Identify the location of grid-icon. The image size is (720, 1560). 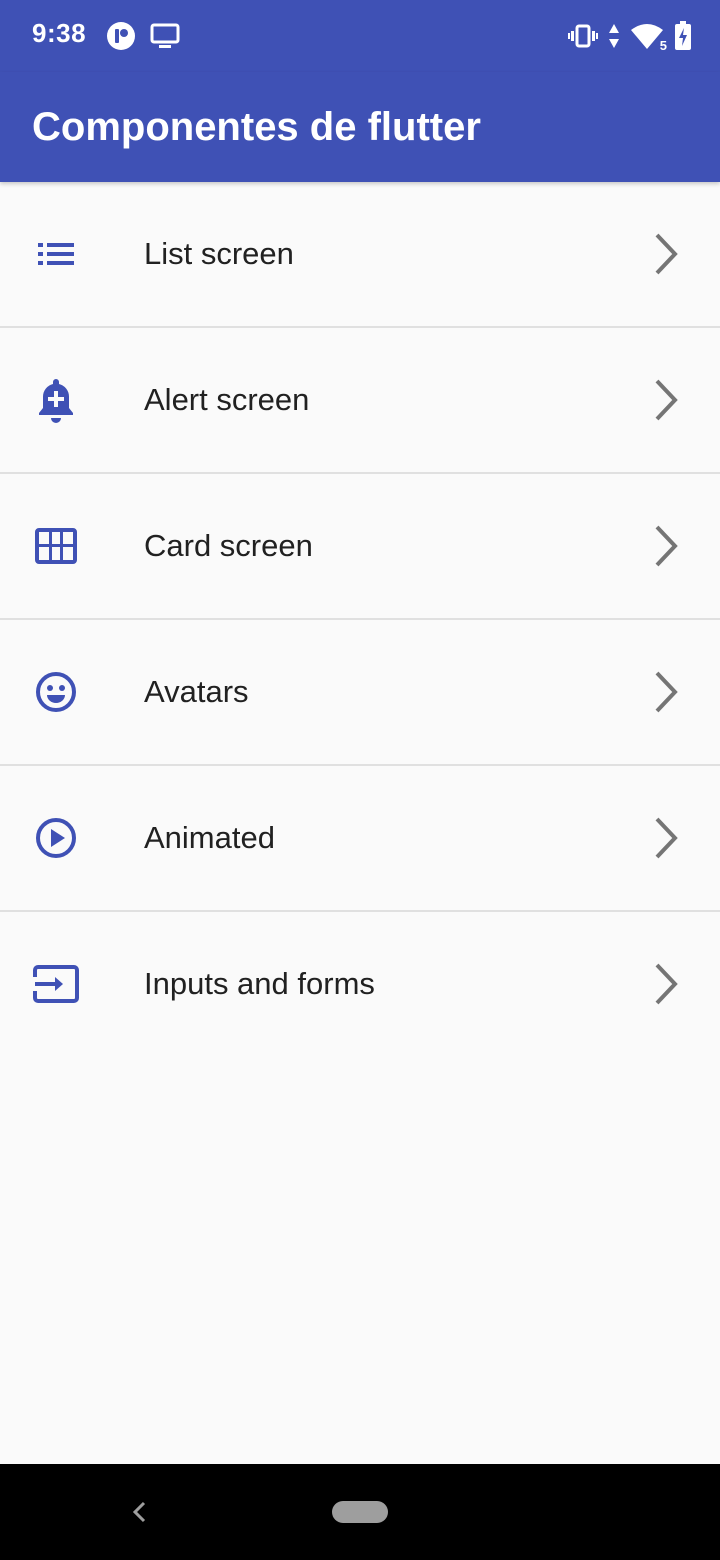
(56, 546).